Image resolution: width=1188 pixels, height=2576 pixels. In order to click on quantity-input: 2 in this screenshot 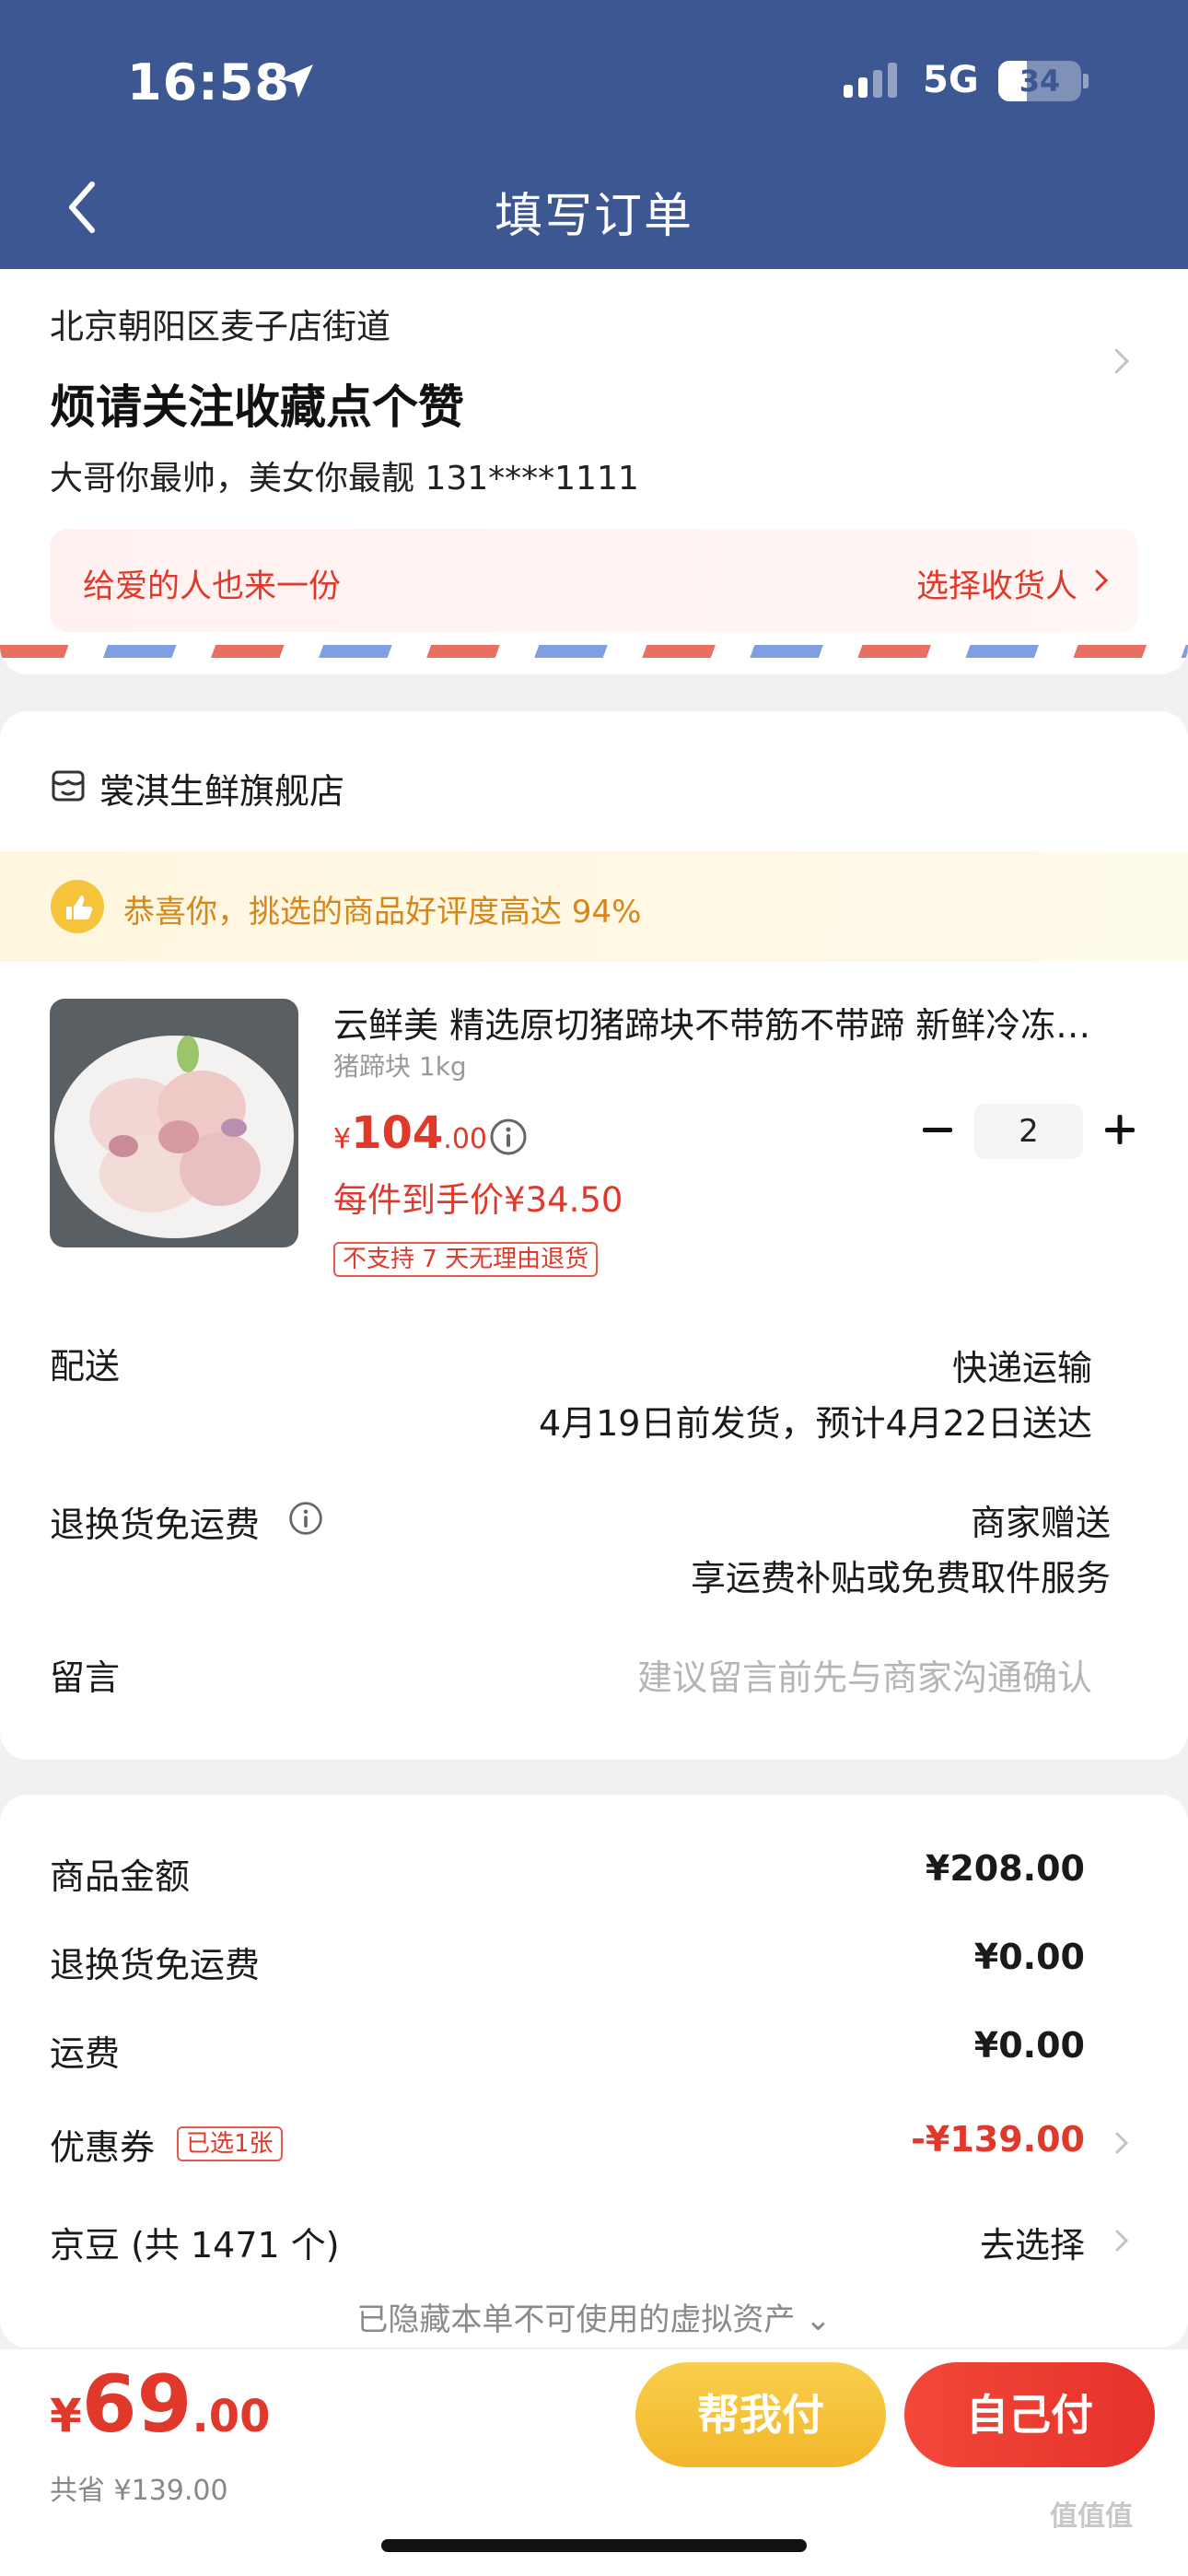, I will do `click(1028, 1131)`.